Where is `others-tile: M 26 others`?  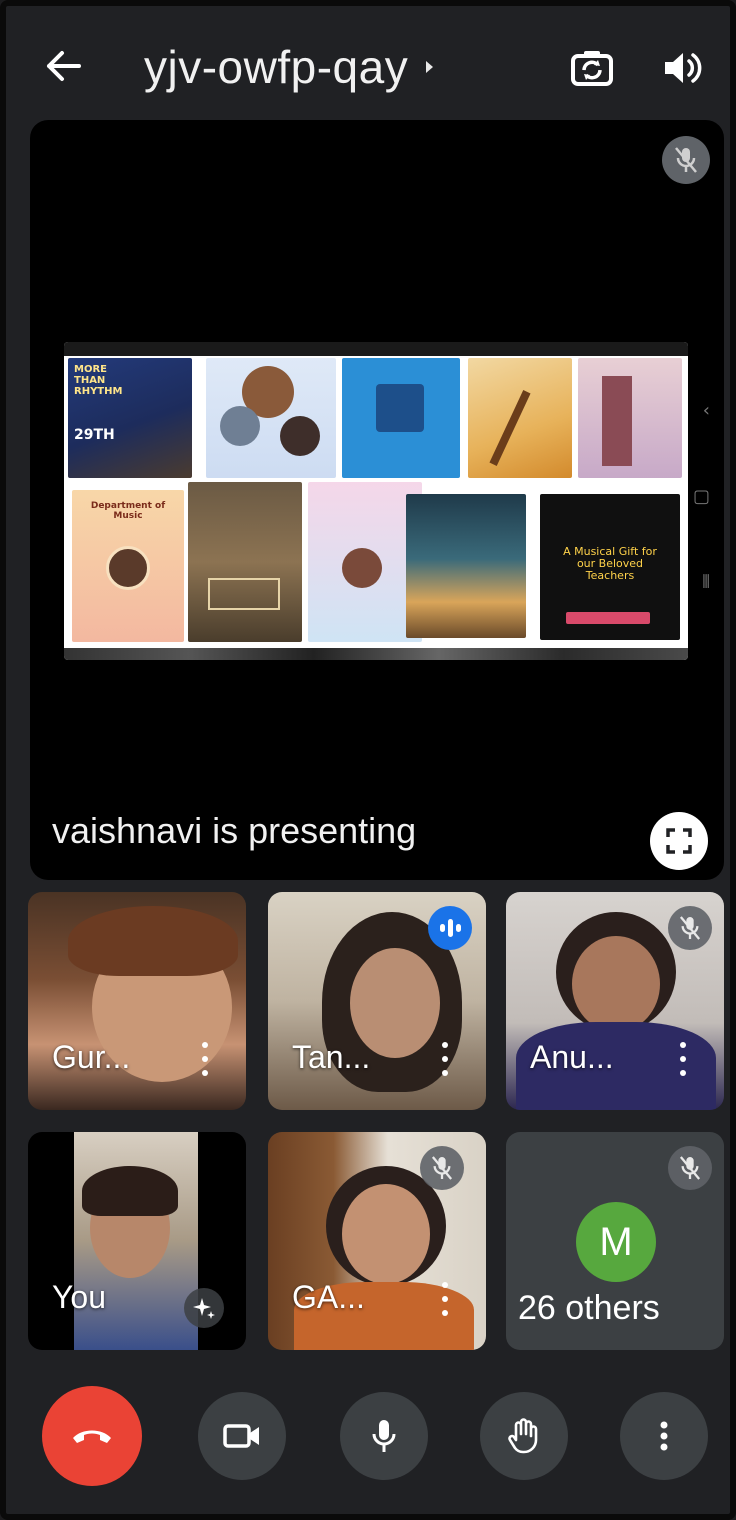 others-tile: M 26 others is located at coordinates (615, 1241).